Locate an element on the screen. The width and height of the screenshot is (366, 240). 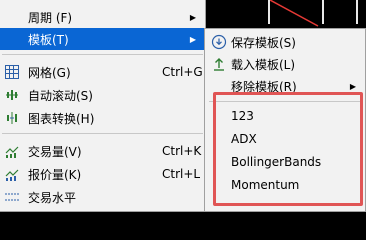
menu-item-save-template: 保存模板(S) is located at coordinates (285, 42).